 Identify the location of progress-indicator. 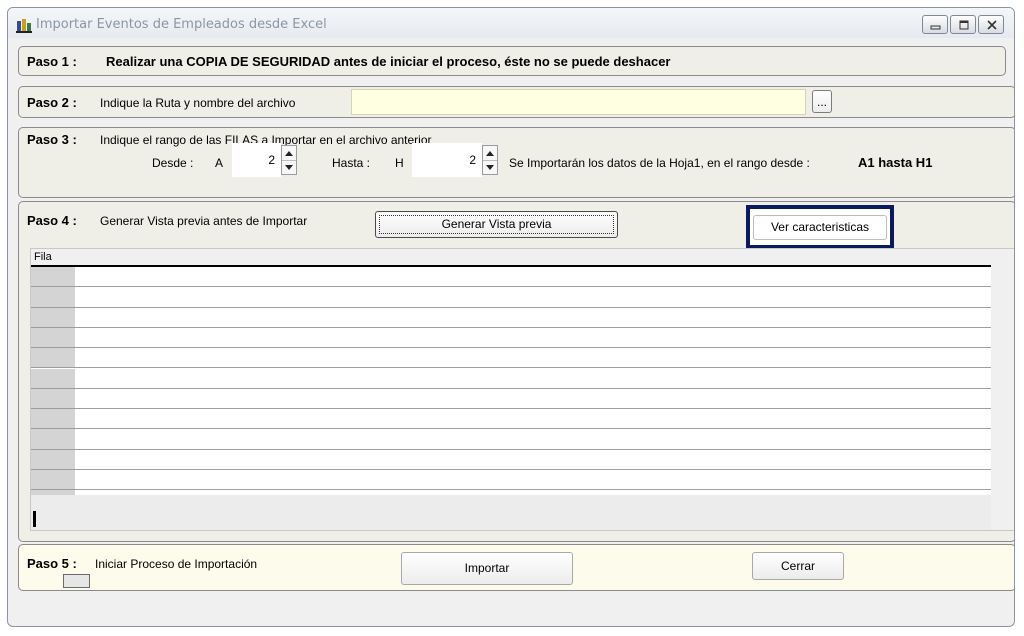
(76, 581).